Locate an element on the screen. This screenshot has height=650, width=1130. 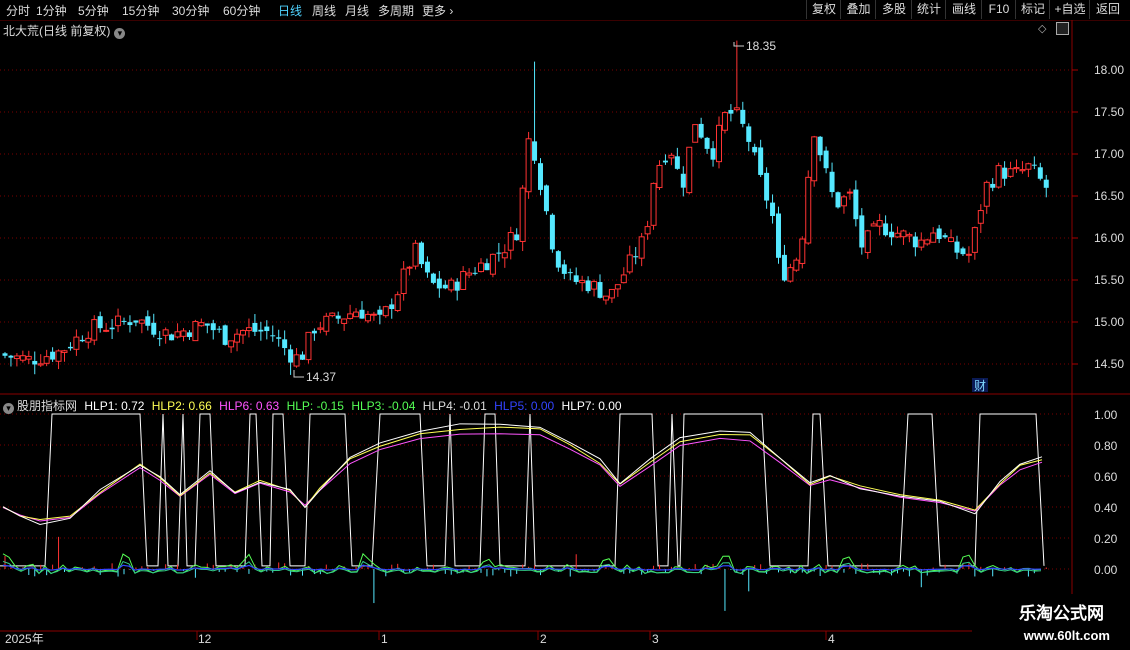
chevron-down-icon: ▾ is located at coordinates (8, 408).